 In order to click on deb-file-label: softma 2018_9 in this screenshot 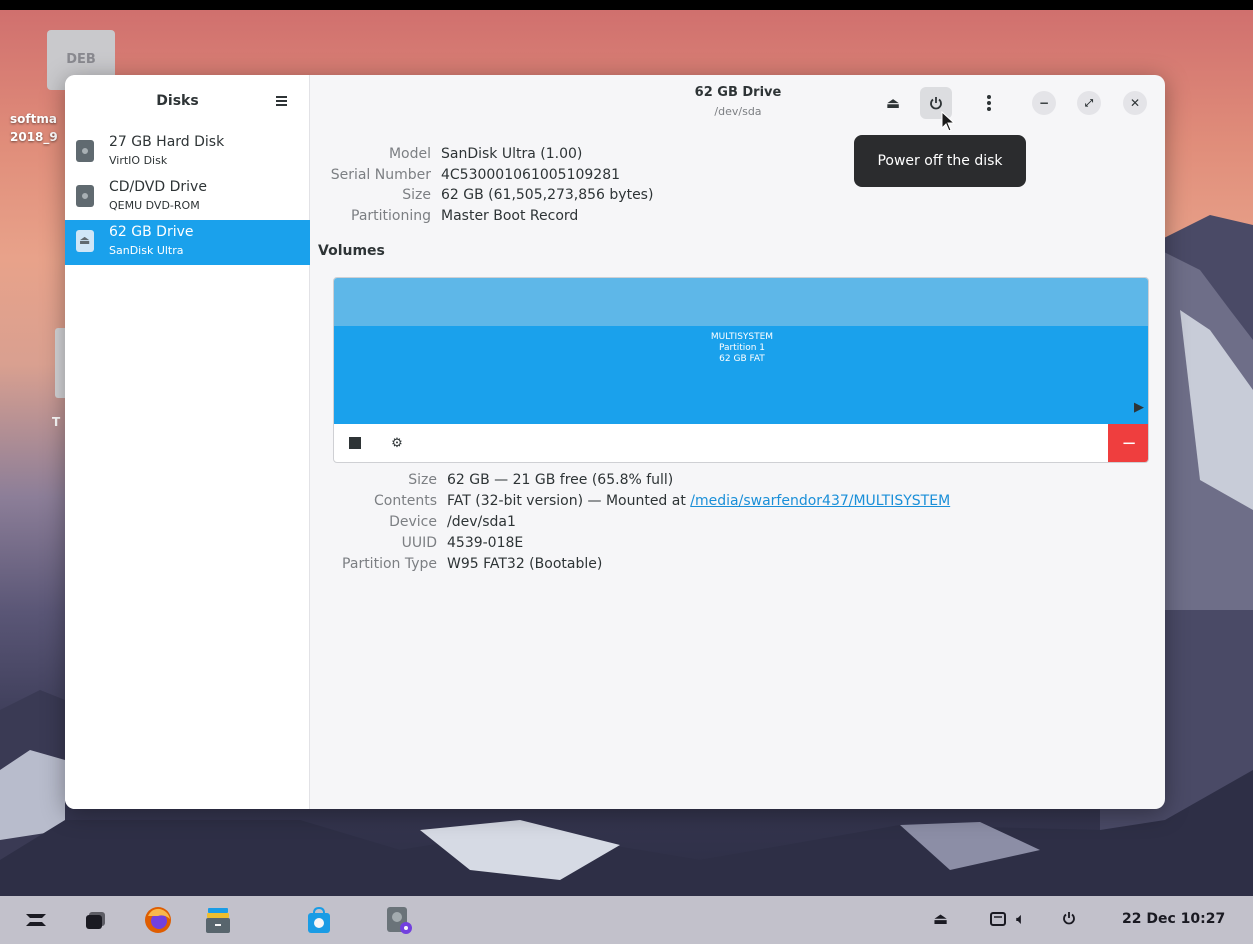, I will do `click(40, 128)`.